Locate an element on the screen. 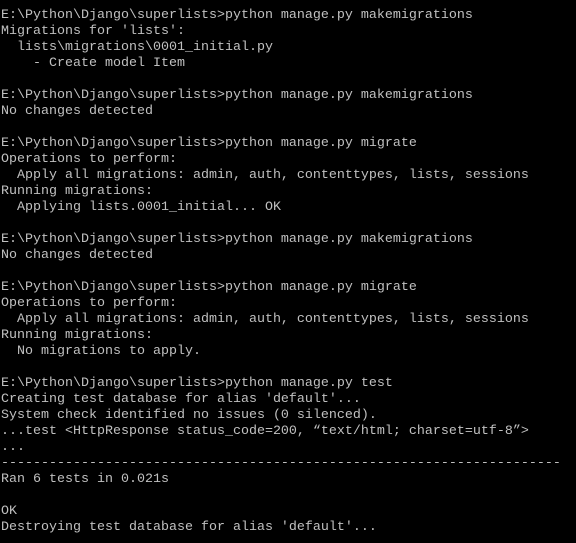 The height and width of the screenshot is (543, 576). terminal-line: lists\migrations\0001_initial.py is located at coordinates (137, 47).